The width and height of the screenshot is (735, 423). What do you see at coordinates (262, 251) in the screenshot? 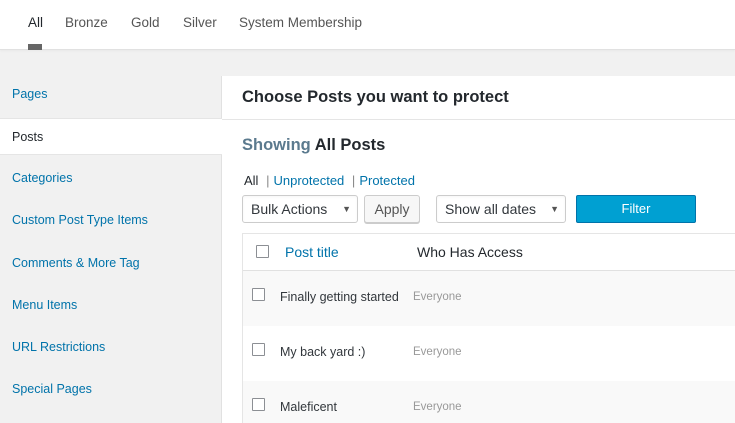
I see `select-all-checkbox` at bounding box center [262, 251].